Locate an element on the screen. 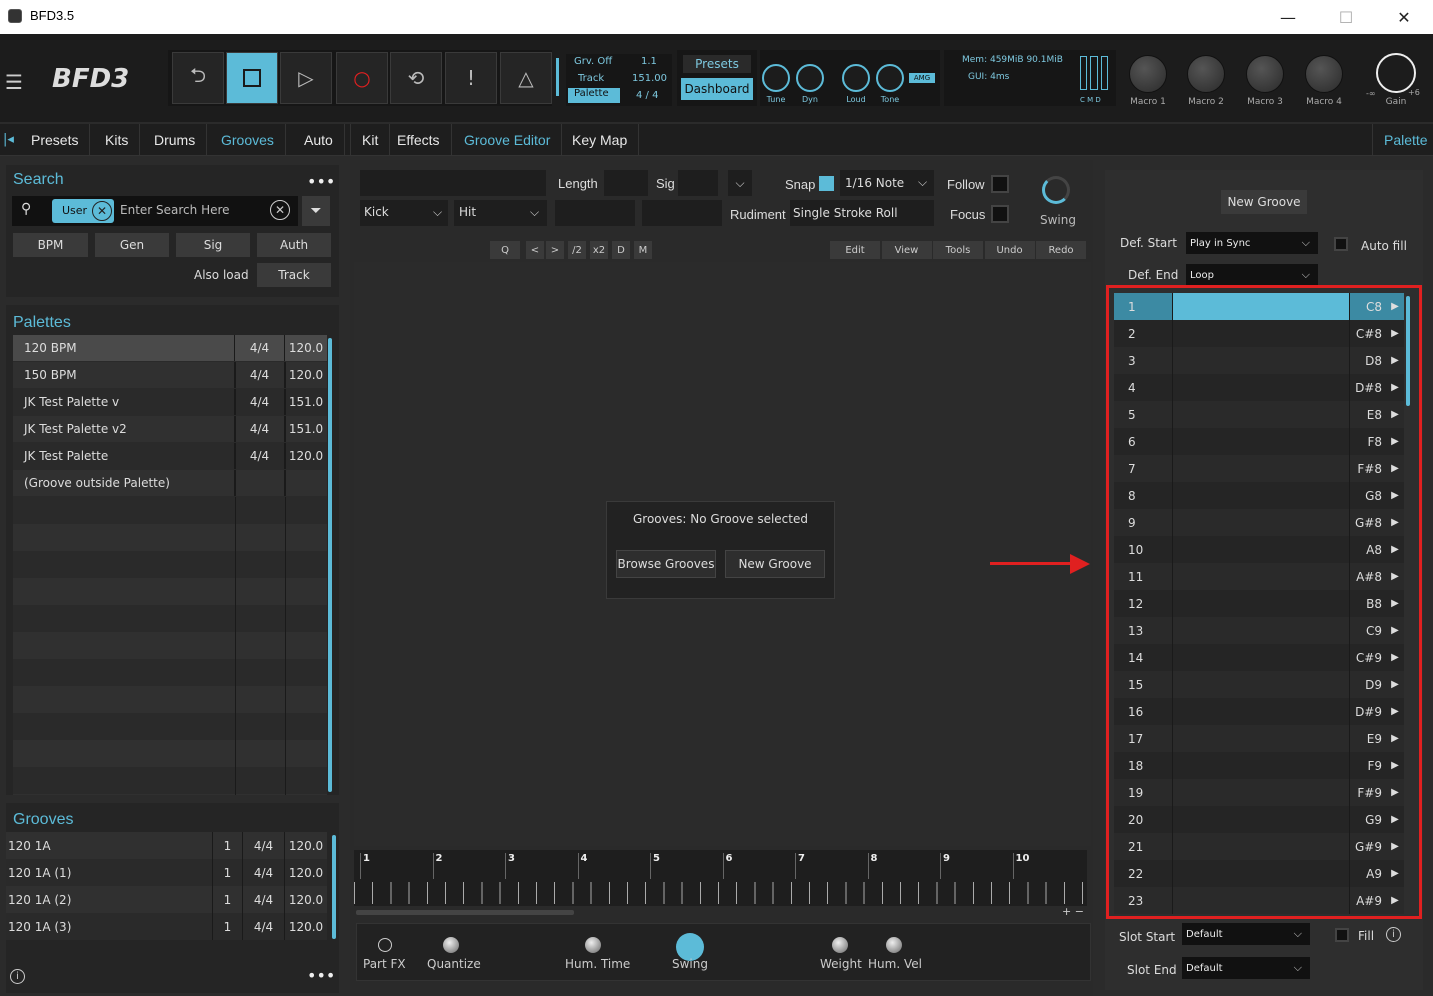 This screenshot has height=996, width=1433. def-start-dropdown: Play in Sync ⌵ is located at coordinates (1252, 243).